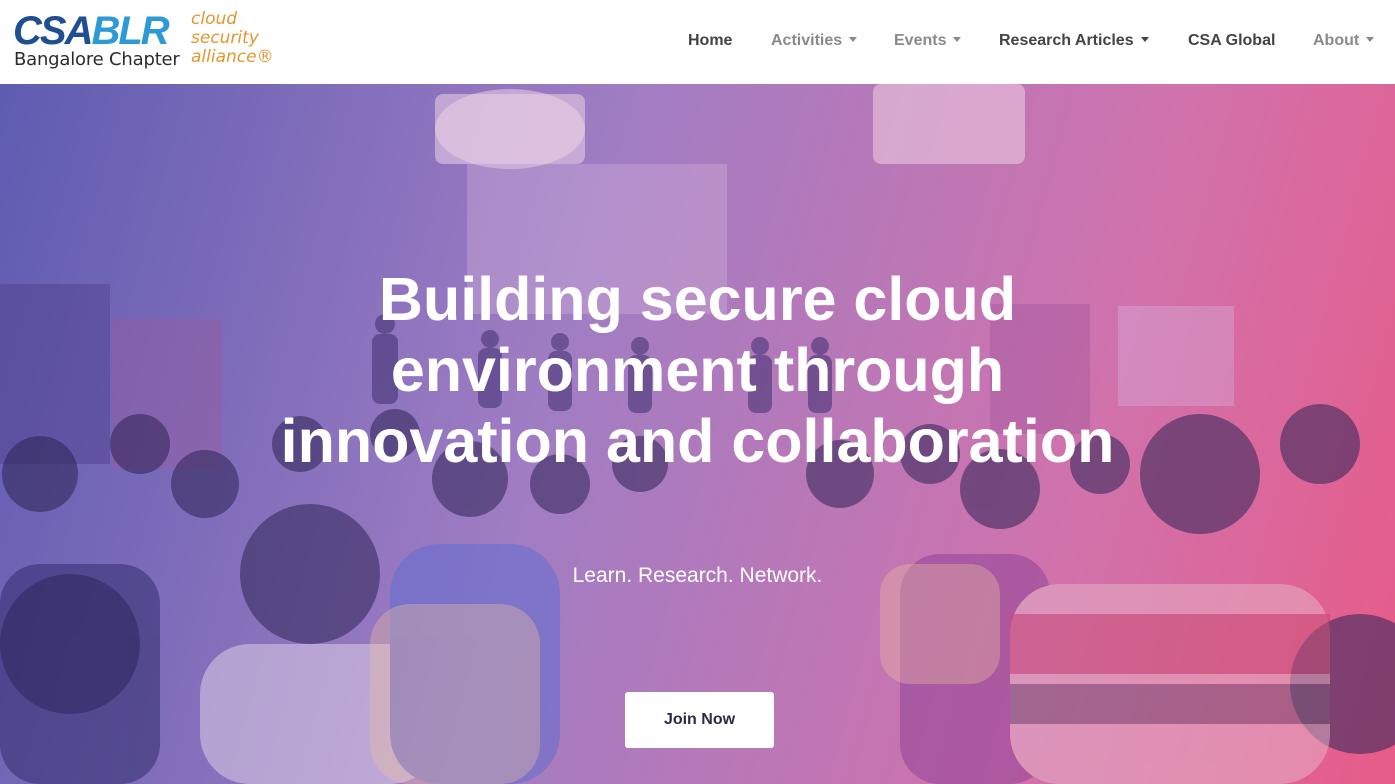  What do you see at coordinates (97, 59) in the screenshot?
I see `logo-chapter-text: Bangalore Chapter` at bounding box center [97, 59].